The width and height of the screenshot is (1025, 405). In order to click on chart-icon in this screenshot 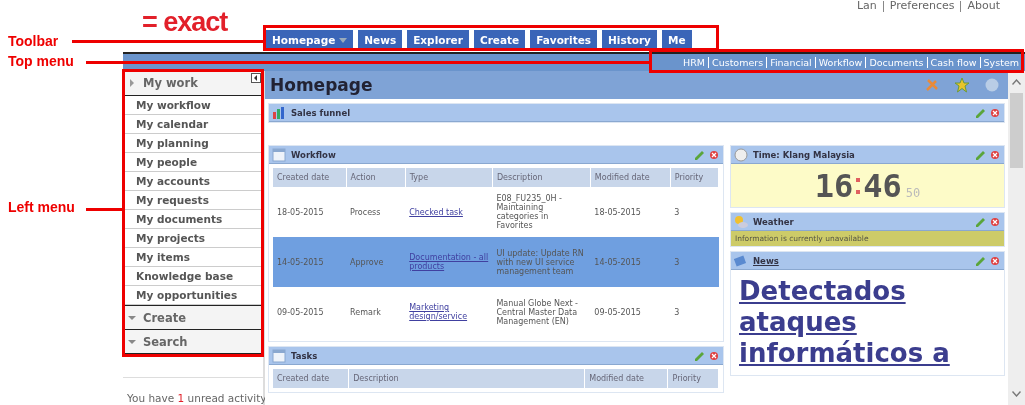, I will do `click(279, 112)`.